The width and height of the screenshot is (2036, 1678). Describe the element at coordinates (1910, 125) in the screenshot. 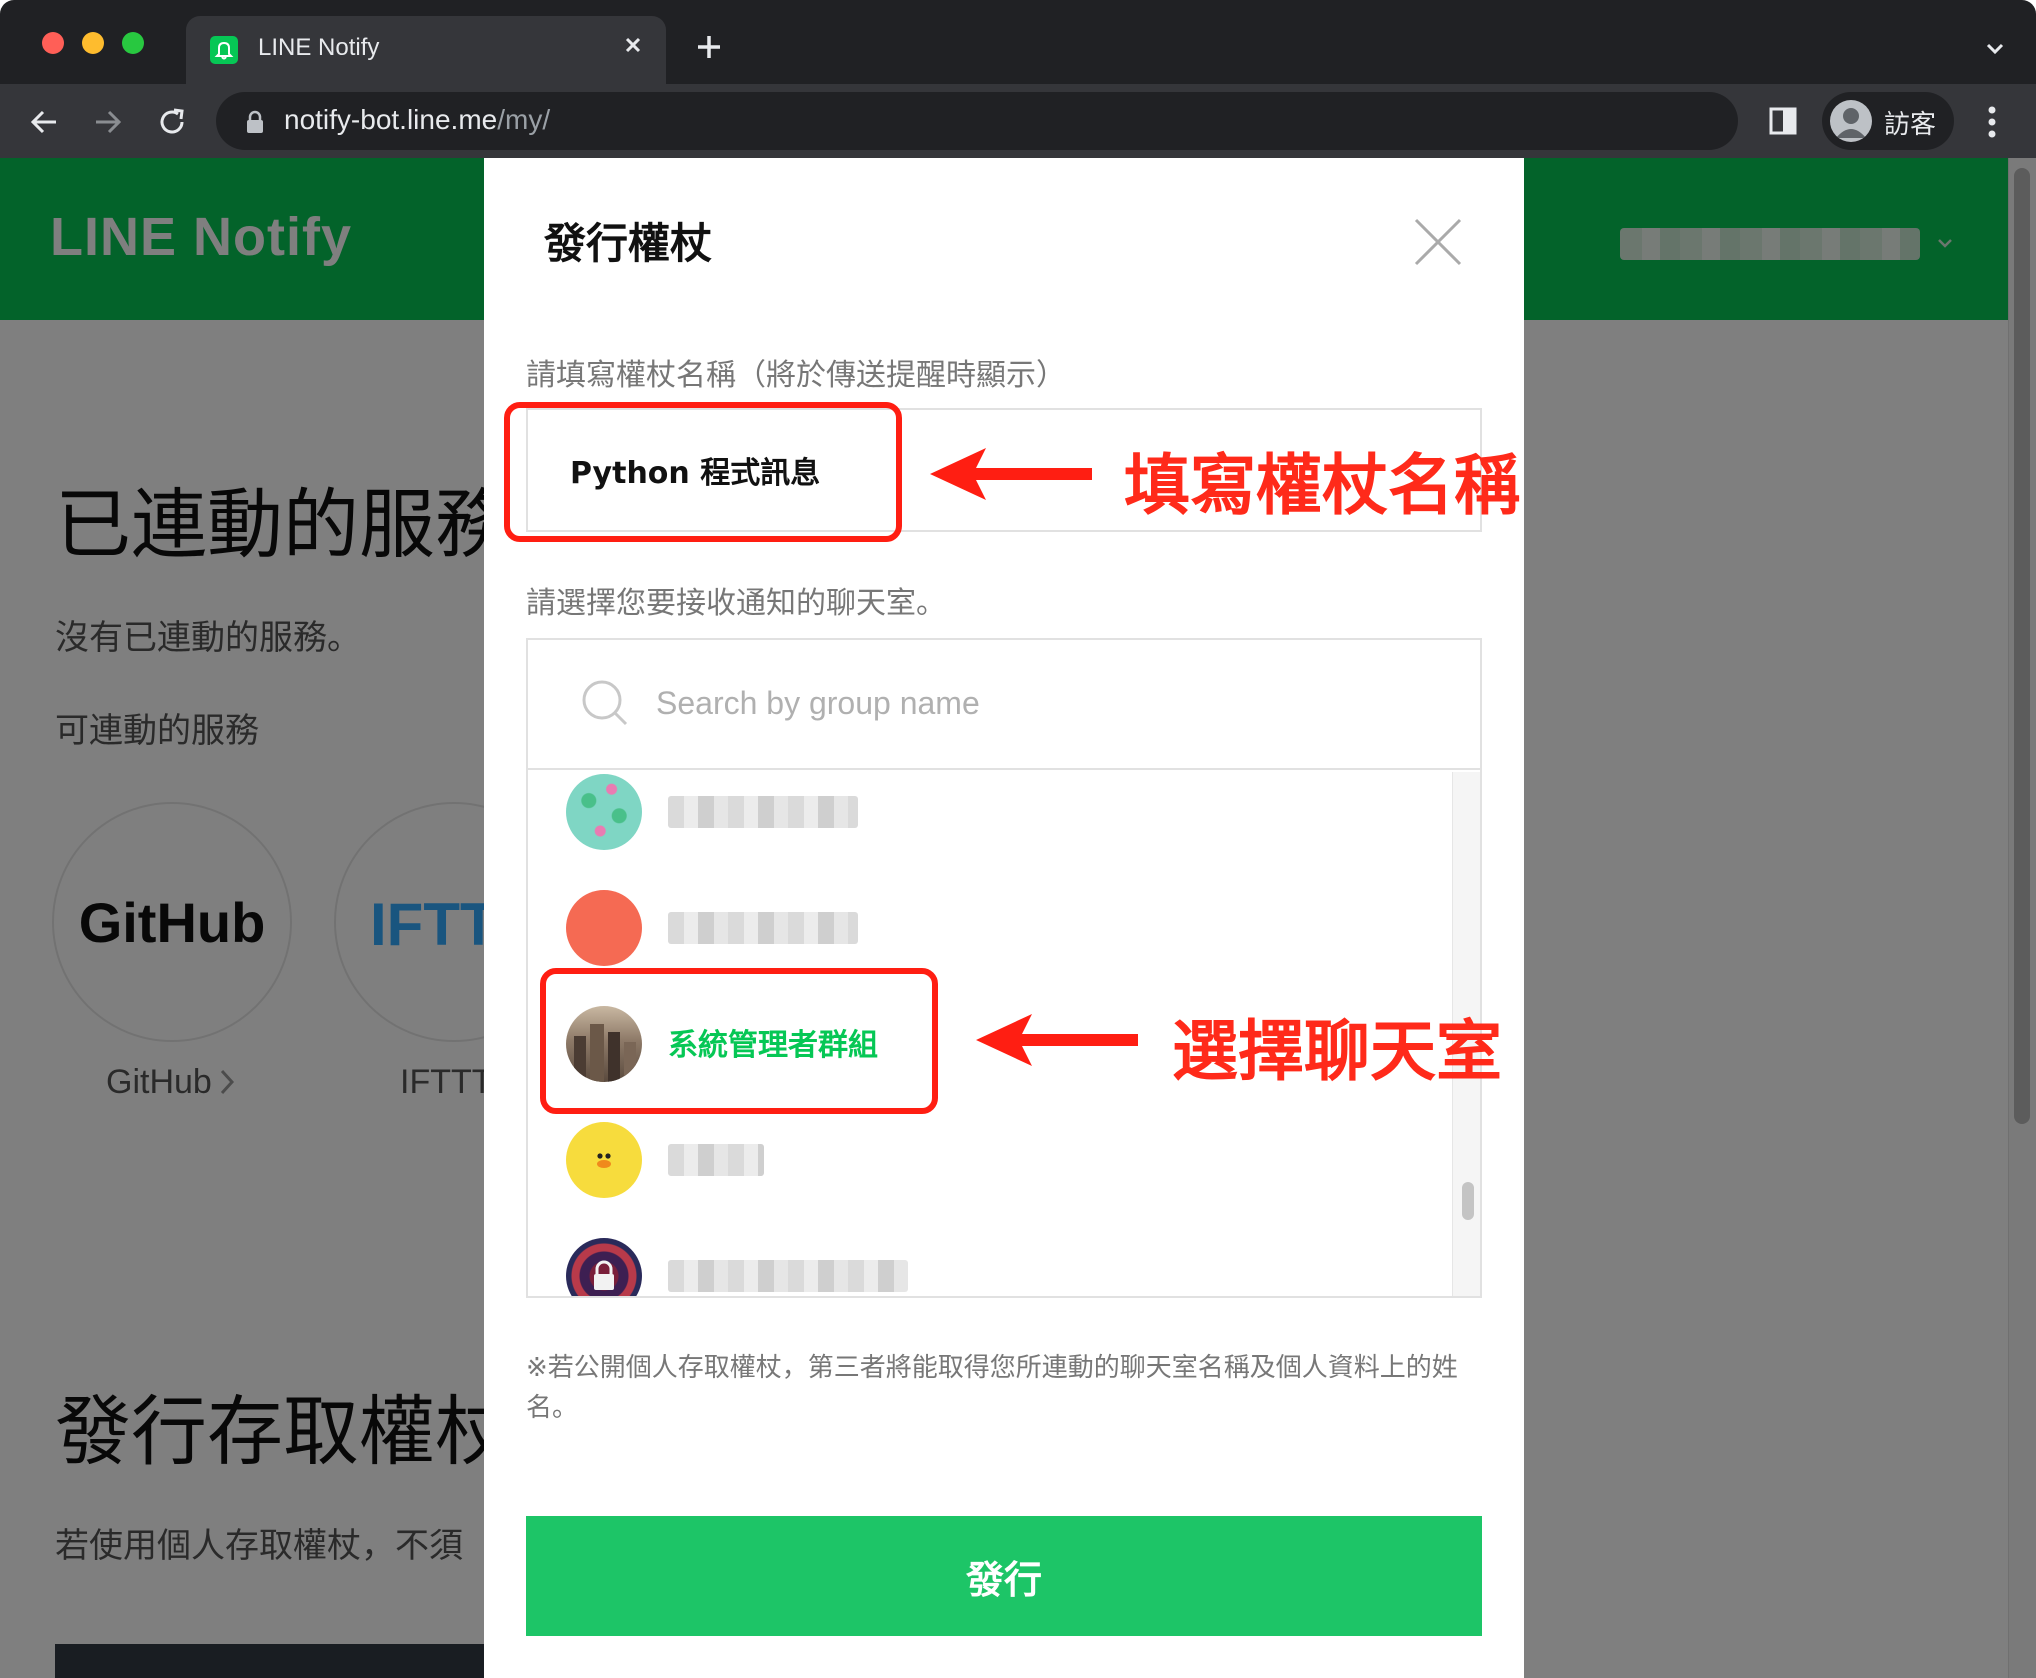

I see `profile-name: 訪客` at that location.